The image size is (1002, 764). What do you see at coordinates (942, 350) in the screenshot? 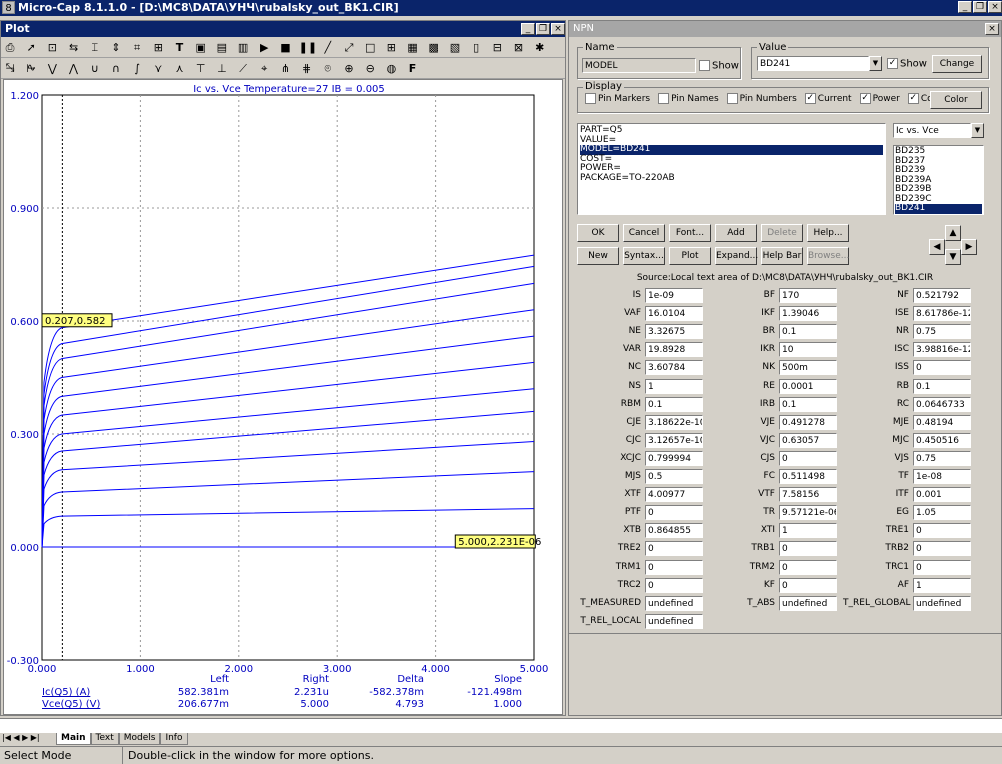
I see `param-field: 3.98816e-12` at bounding box center [942, 350].